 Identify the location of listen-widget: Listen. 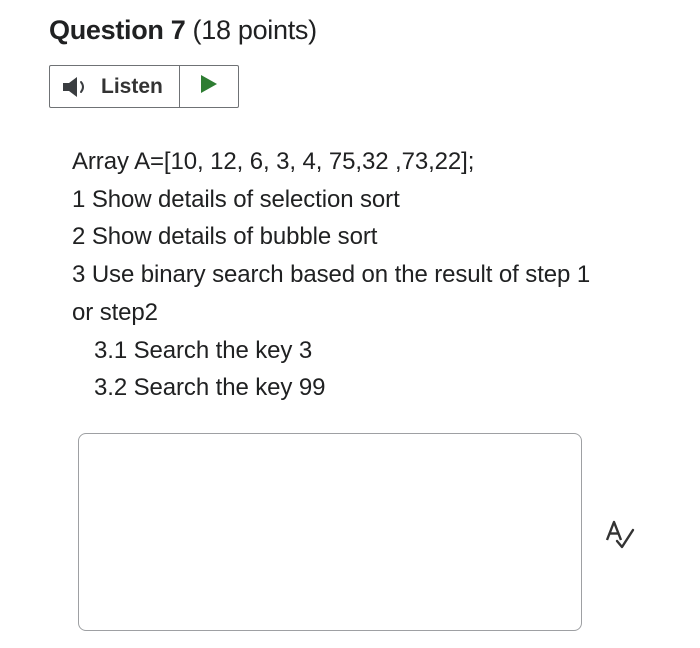
(144, 86).